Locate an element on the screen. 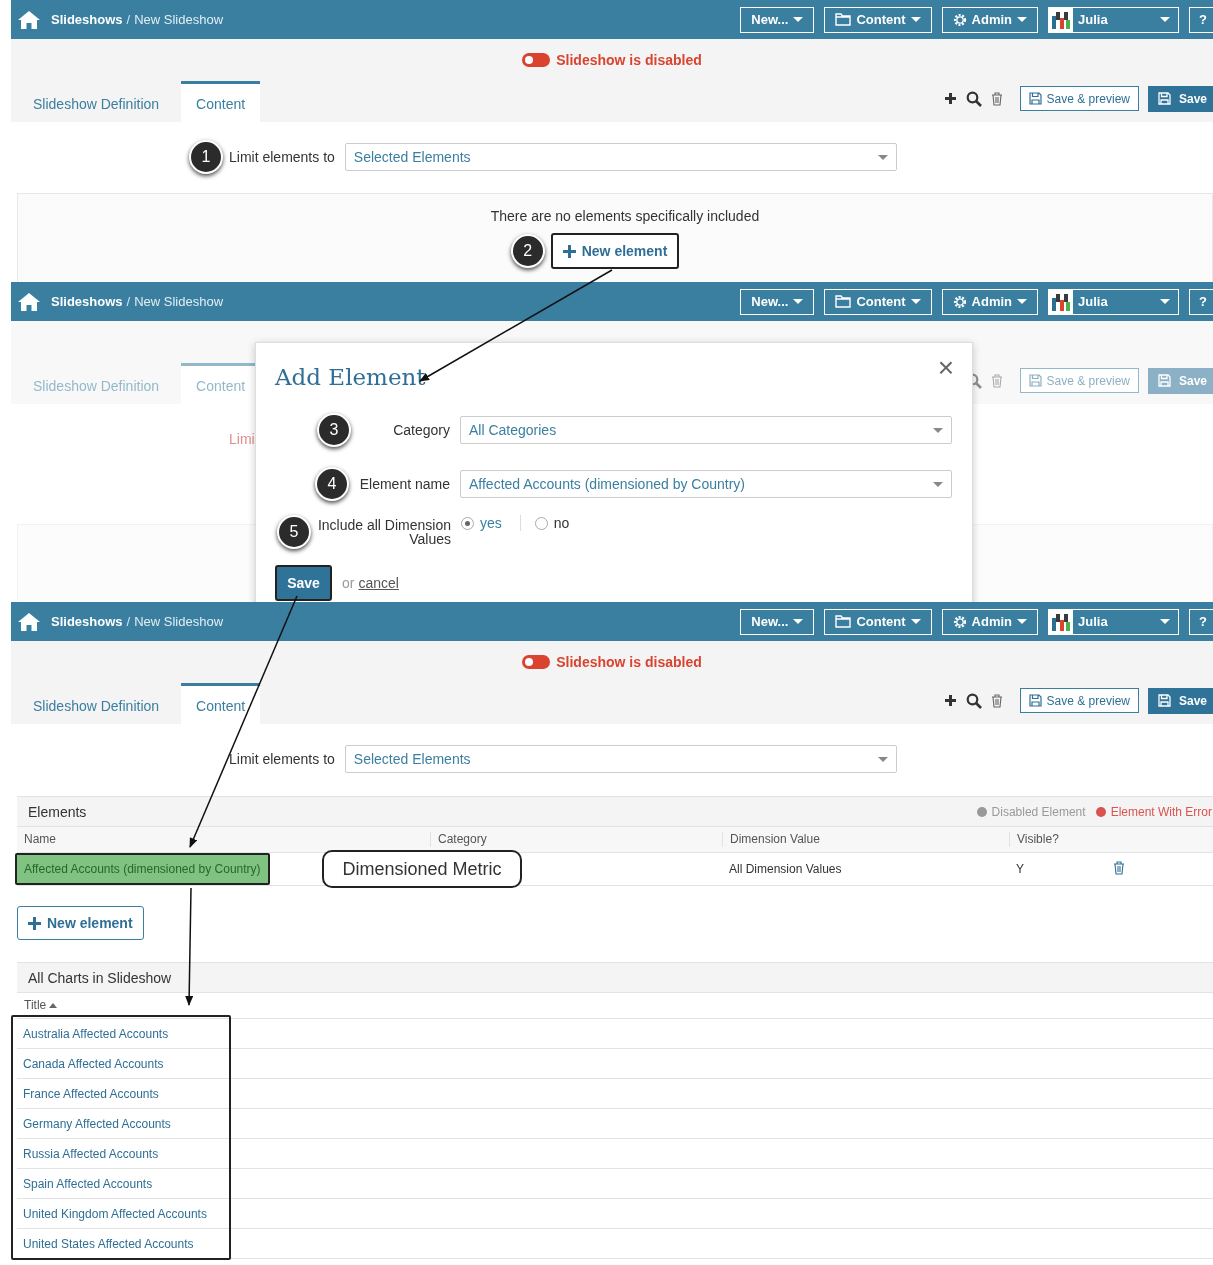 The width and height of the screenshot is (1213, 1265). chart-link: Canada Affected Accounts is located at coordinates (93, 1063).